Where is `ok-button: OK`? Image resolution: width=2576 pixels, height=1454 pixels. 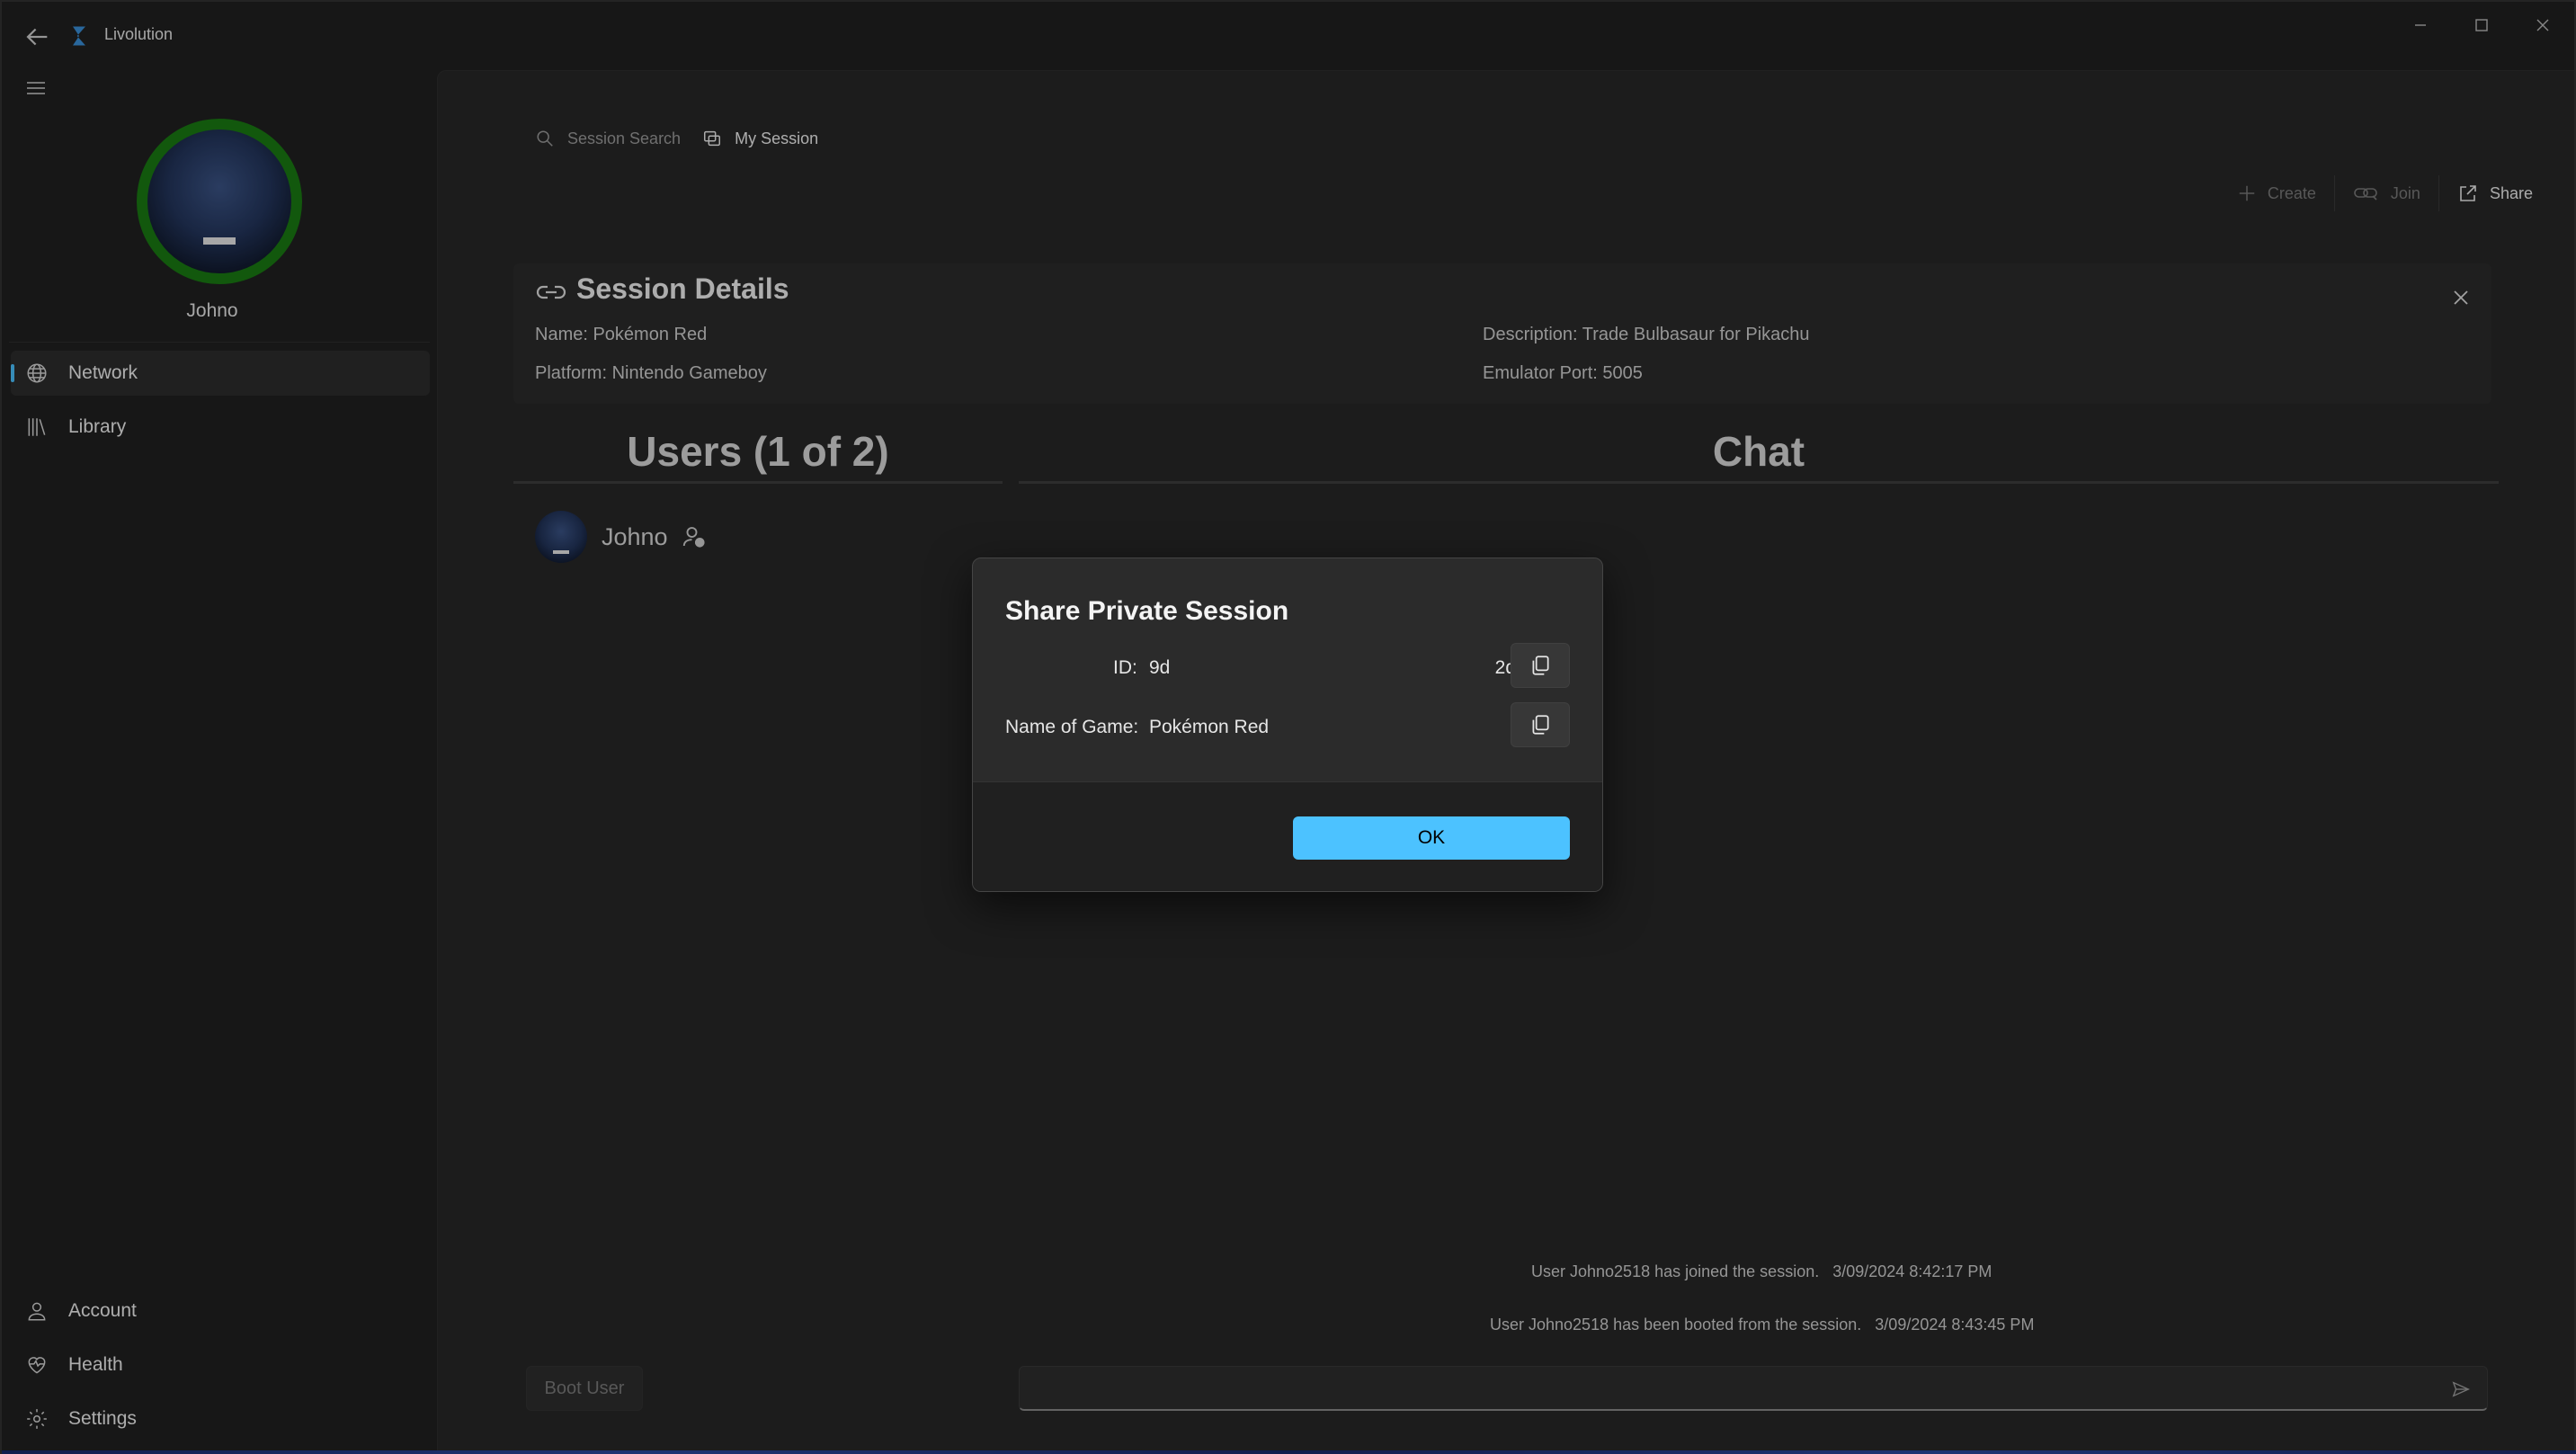
ok-button: OK is located at coordinates (1431, 838).